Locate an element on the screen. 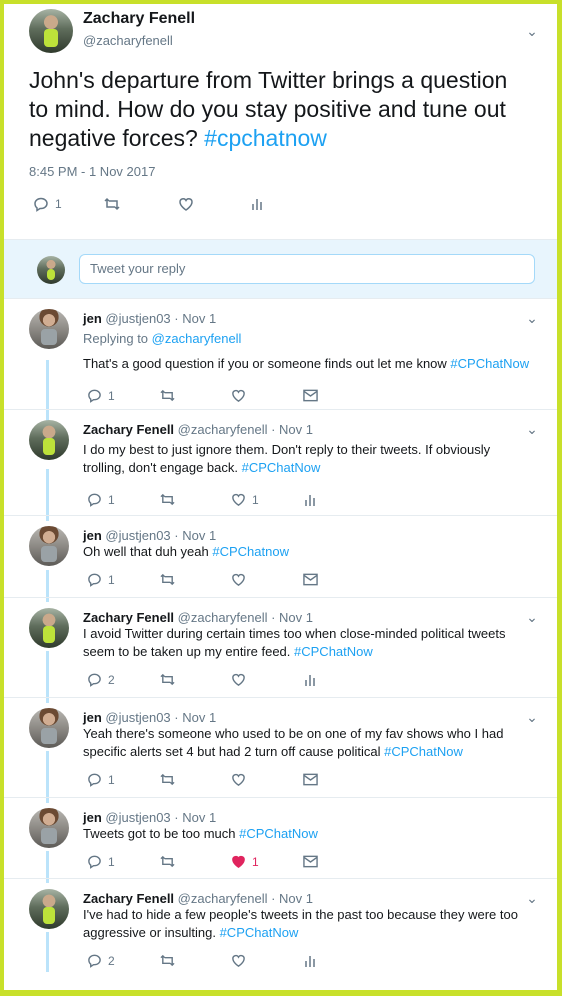 The image size is (562, 996). hashtag-link: #CPChatnow is located at coordinates (250, 551).